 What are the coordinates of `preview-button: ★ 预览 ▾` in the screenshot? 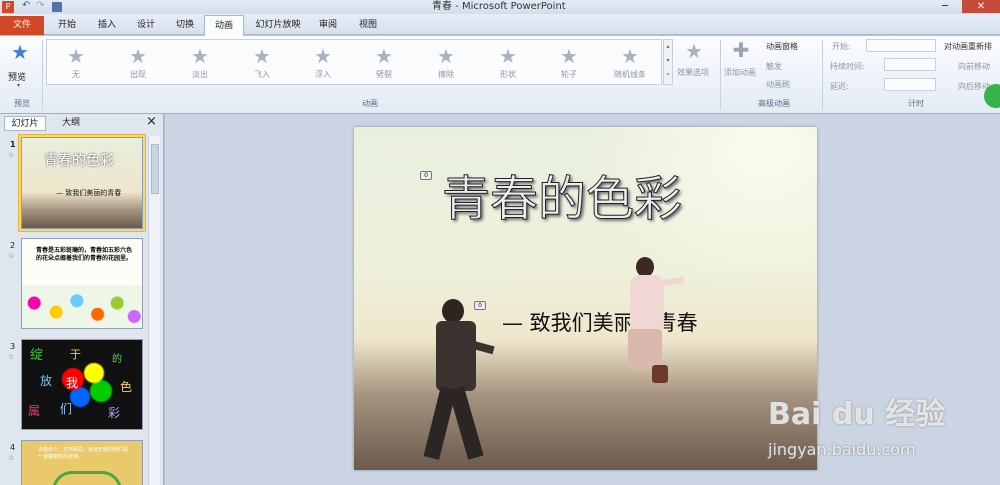 It's located at (21, 66).